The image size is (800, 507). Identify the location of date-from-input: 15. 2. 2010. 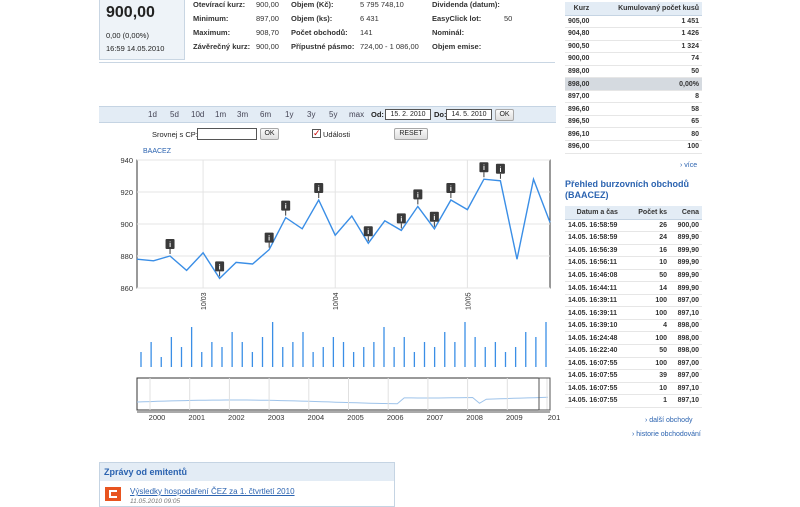
(408, 114).